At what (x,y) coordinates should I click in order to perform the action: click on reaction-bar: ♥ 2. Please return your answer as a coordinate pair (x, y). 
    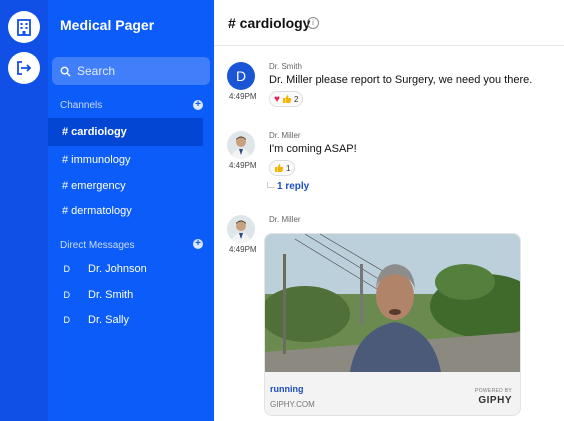
    Looking at the image, I should click on (286, 99).